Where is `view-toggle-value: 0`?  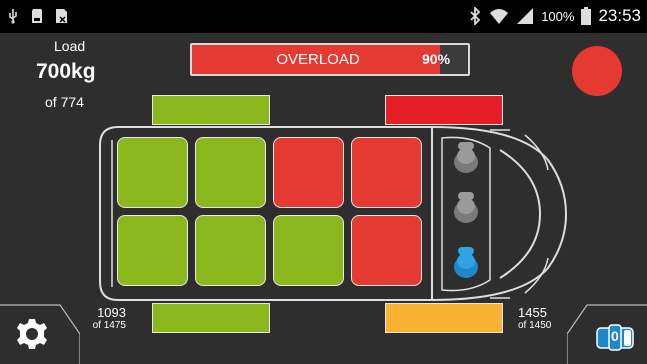 view-toggle-value: 0 is located at coordinates (615, 336).